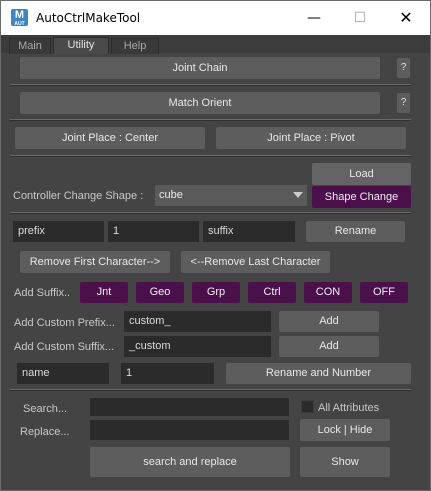 This screenshot has height=491, width=431. I want to click on suffix-jnt-button: Jnt, so click(104, 292).